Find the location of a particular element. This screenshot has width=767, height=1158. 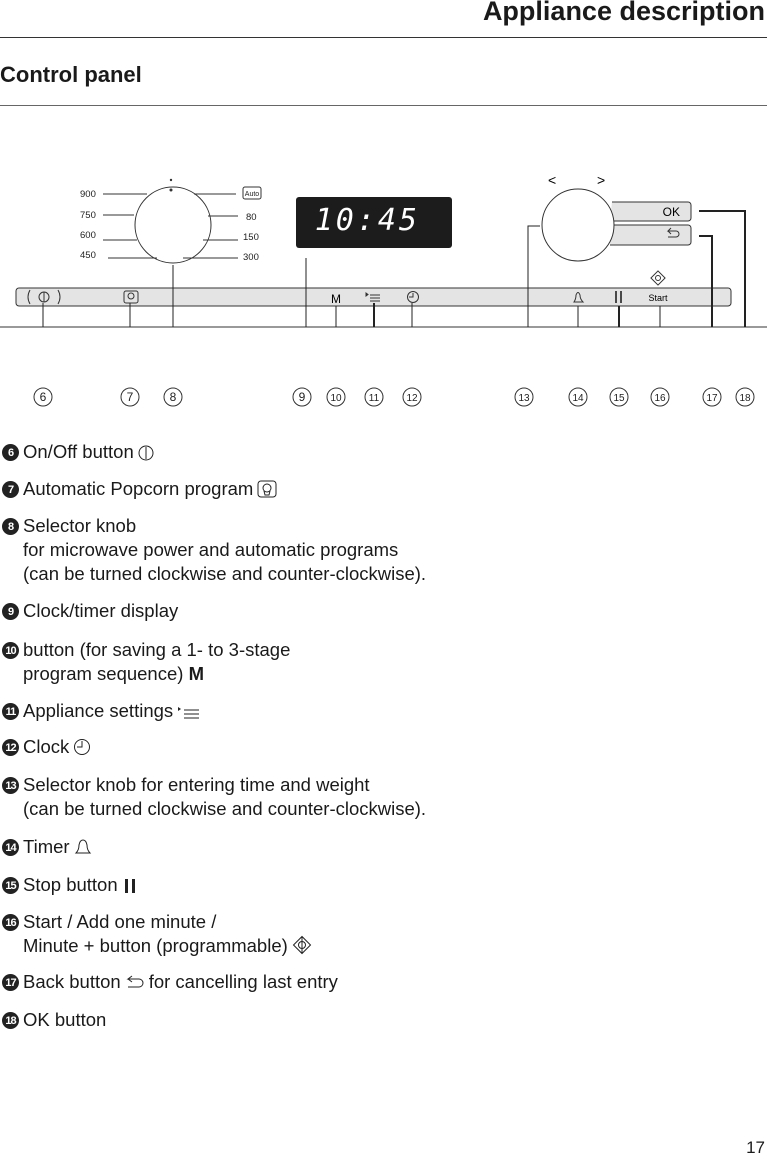

power-label: 450 is located at coordinates (88, 255).